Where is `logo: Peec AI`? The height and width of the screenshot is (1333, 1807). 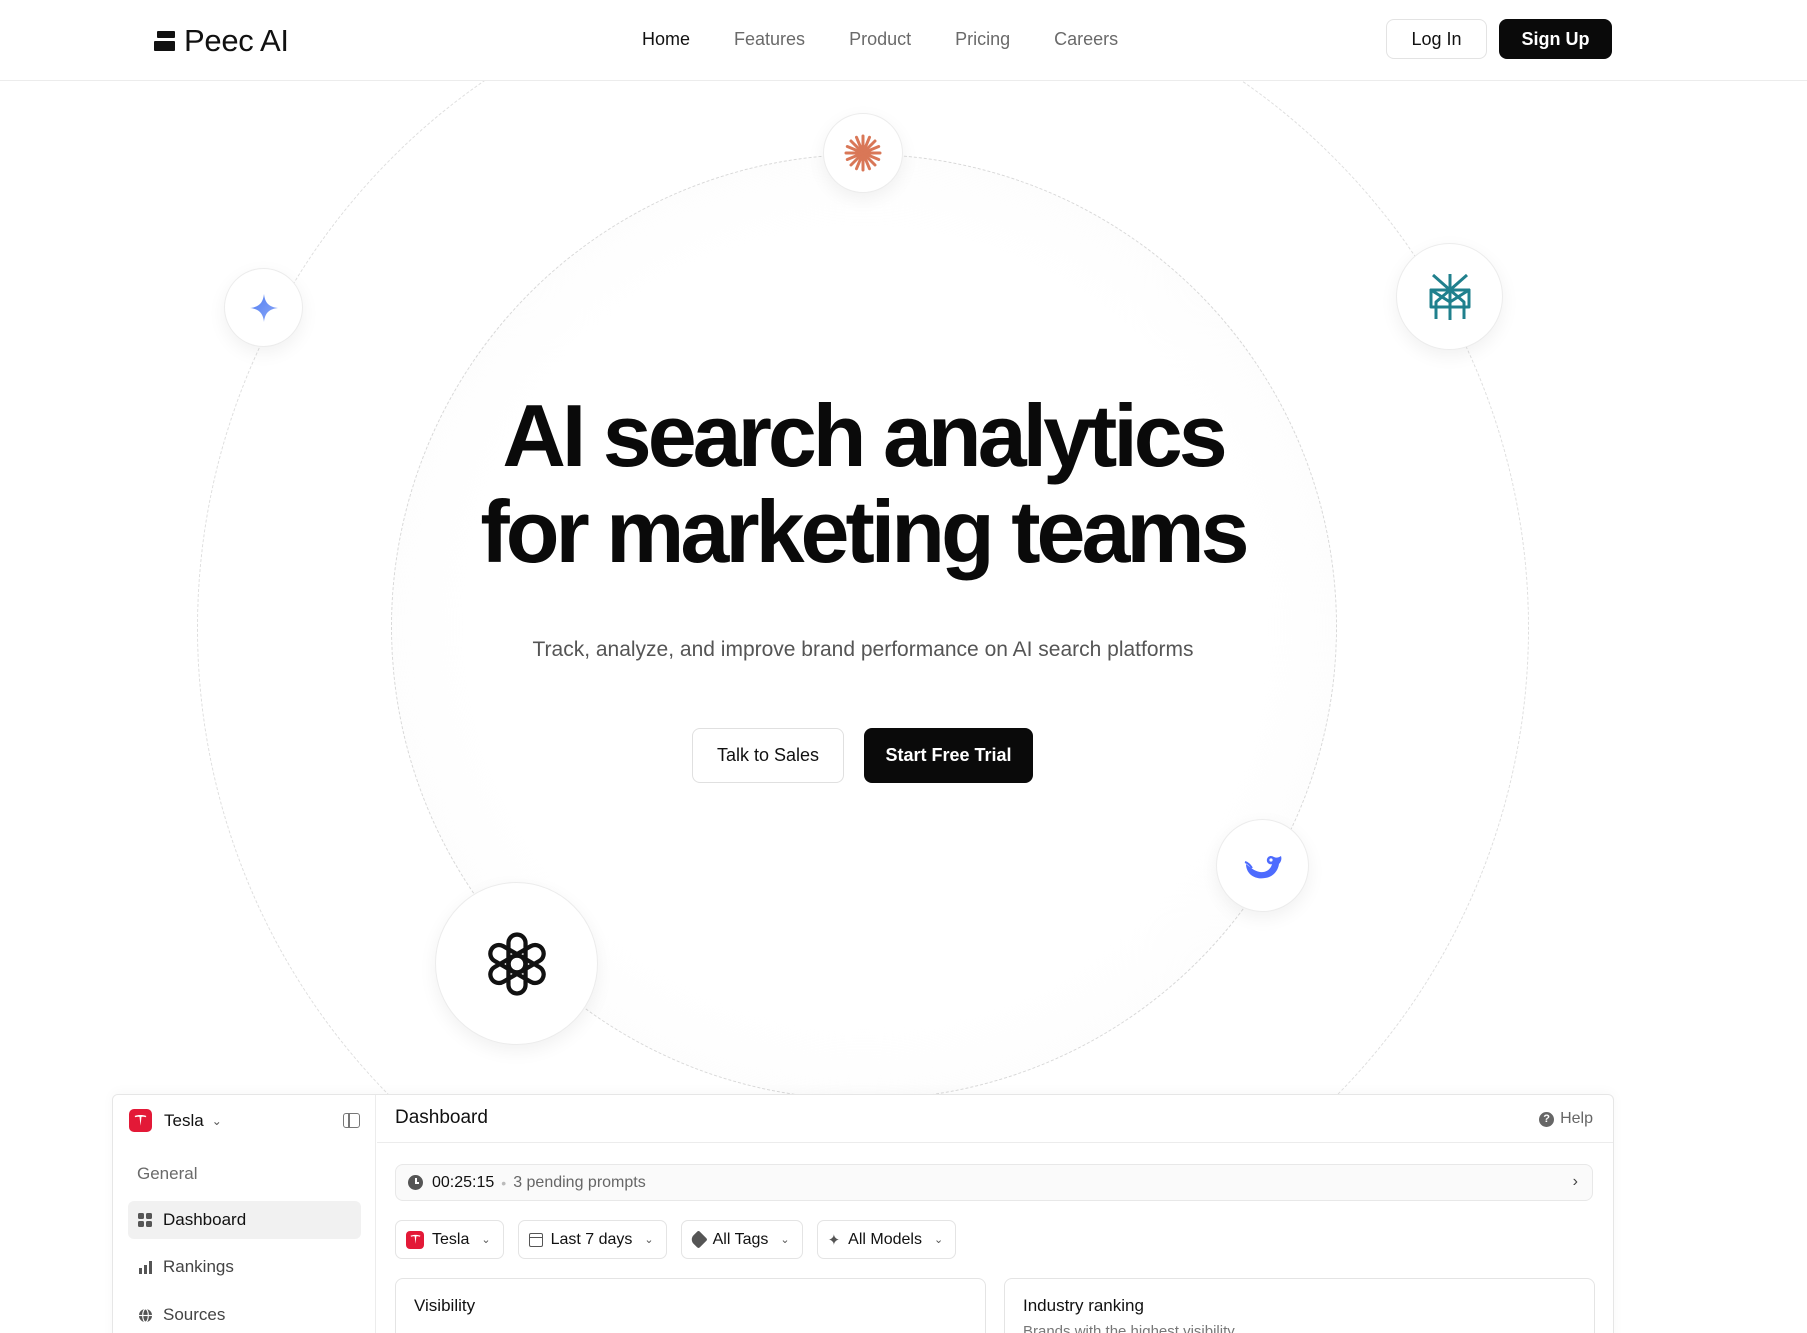 logo: Peec AI is located at coordinates (221, 41).